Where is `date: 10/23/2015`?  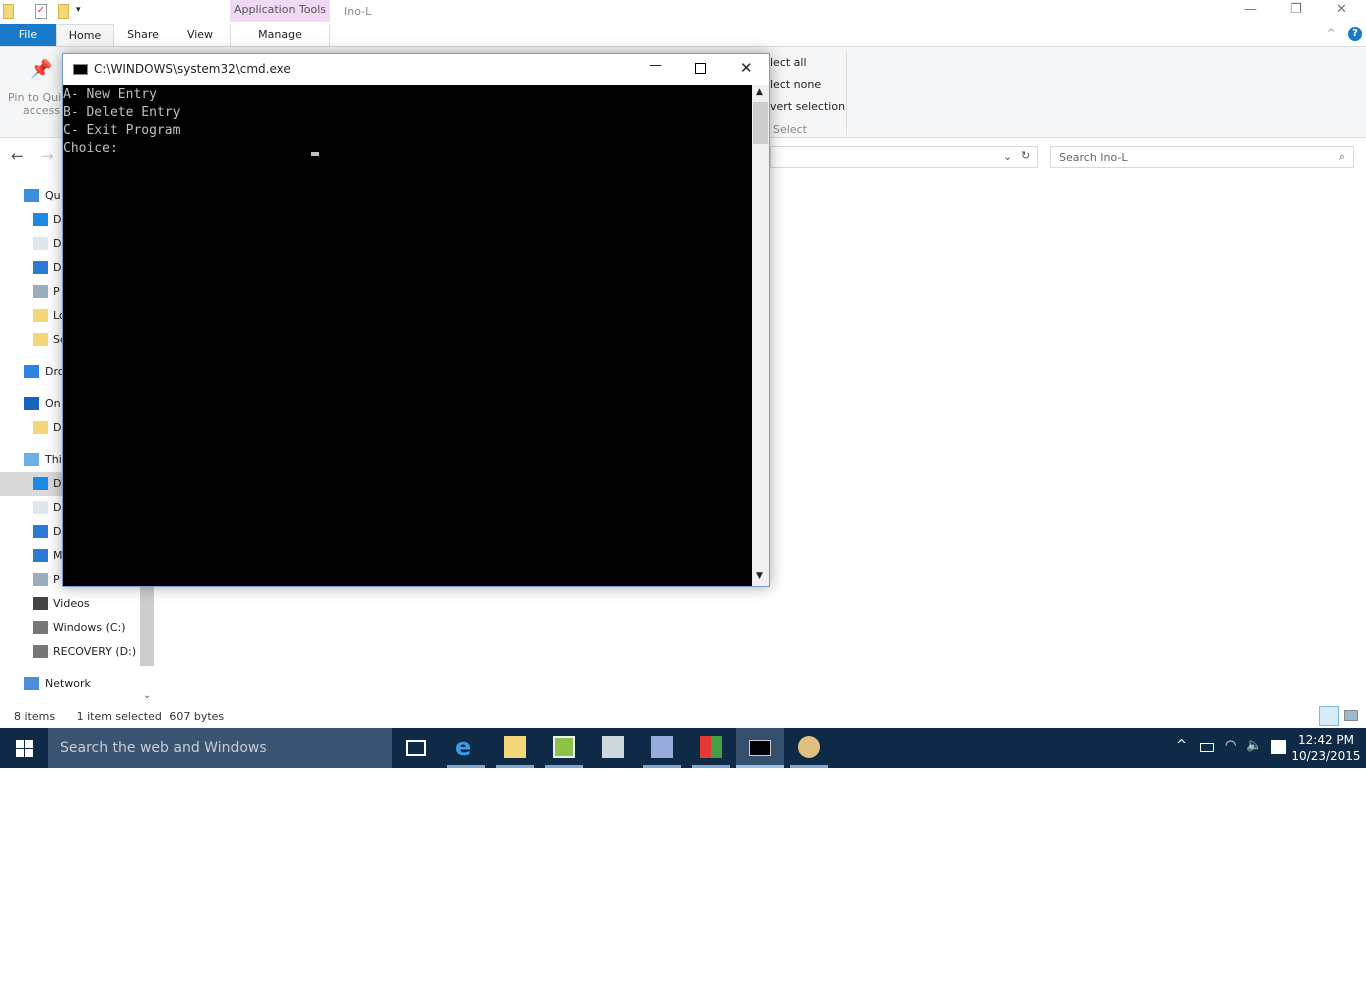 date: 10/23/2015 is located at coordinates (1326, 756).